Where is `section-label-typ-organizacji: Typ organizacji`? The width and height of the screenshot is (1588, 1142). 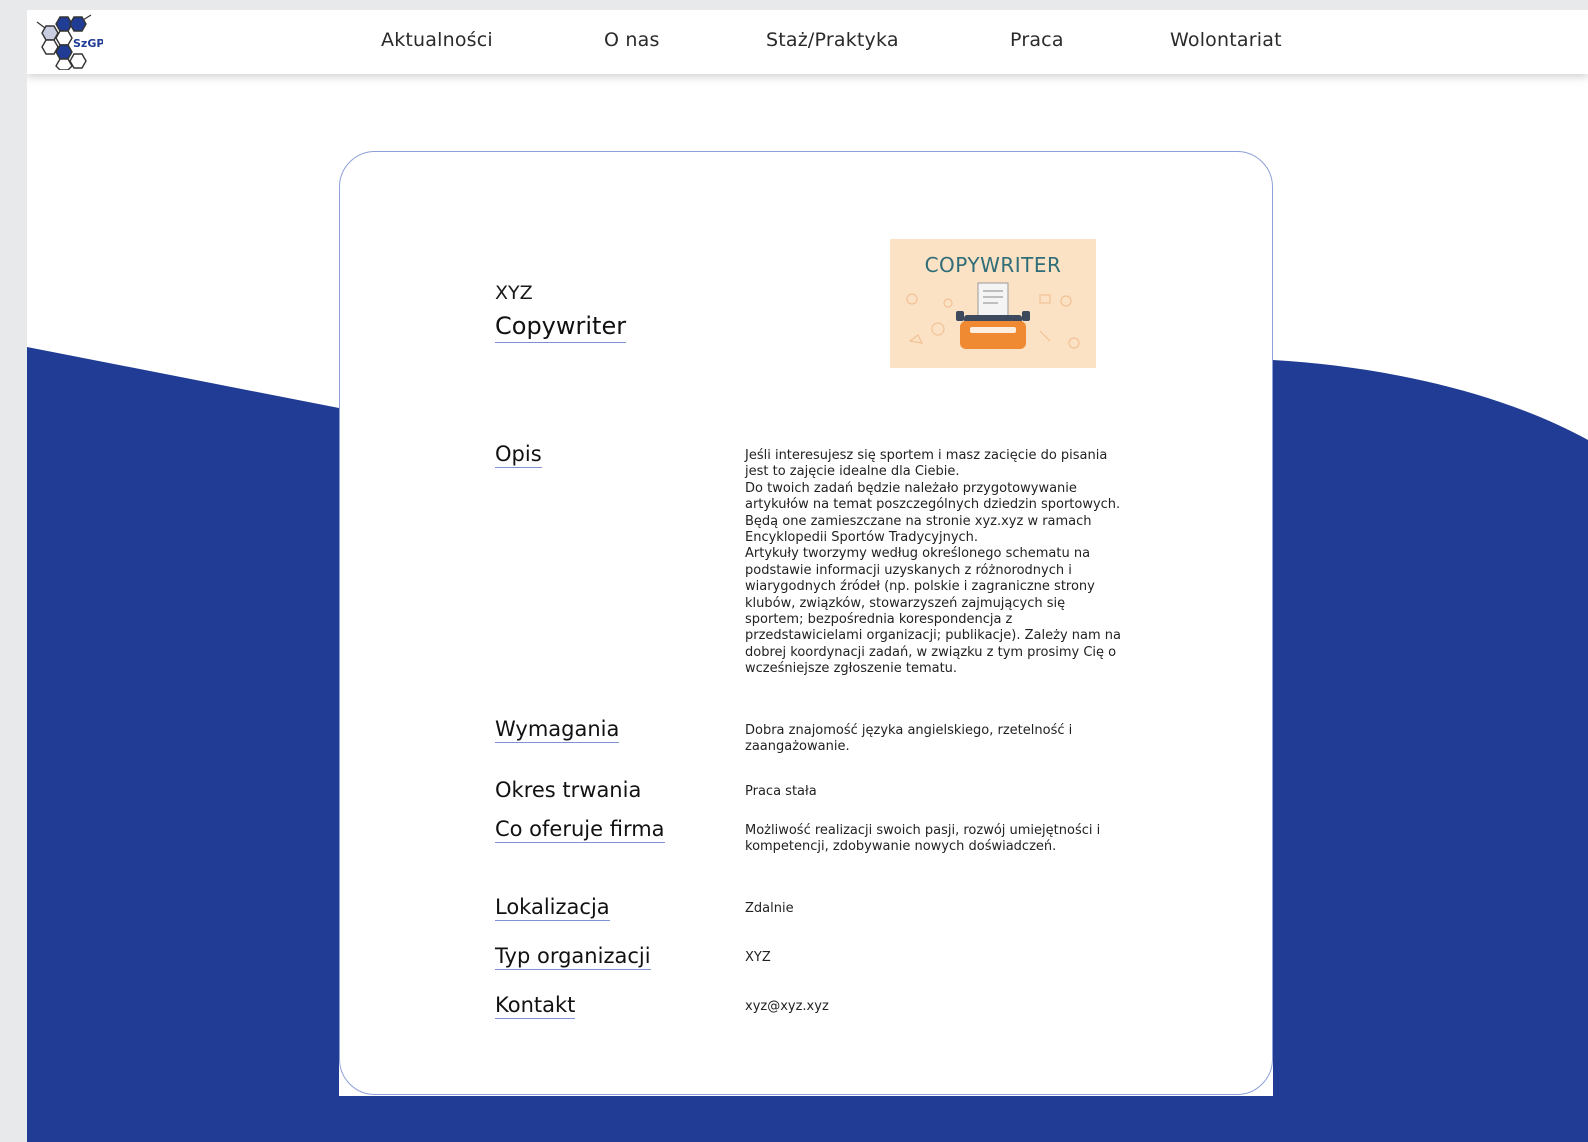 section-label-typ-organizacji: Typ organizacji is located at coordinates (573, 957).